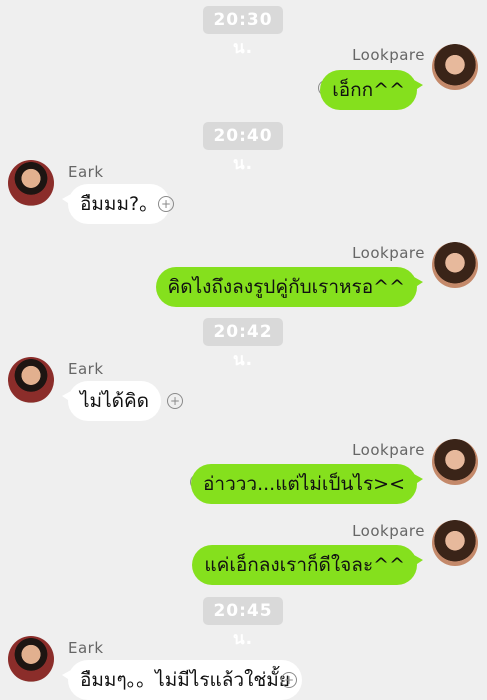 The height and width of the screenshot is (700, 487). Describe the element at coordinates (243, 623) in the screenshot. I see `timestamp-pill: 20:45 น.` at that location.